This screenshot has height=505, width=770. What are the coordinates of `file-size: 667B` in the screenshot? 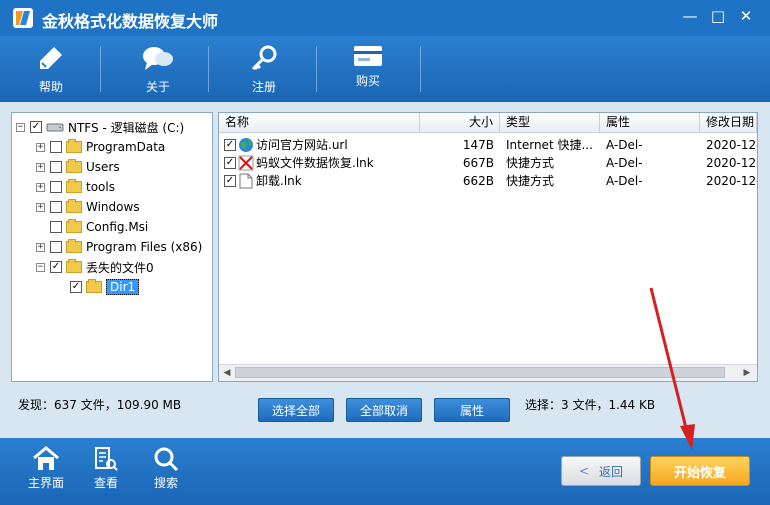 It's located at (478, 163).